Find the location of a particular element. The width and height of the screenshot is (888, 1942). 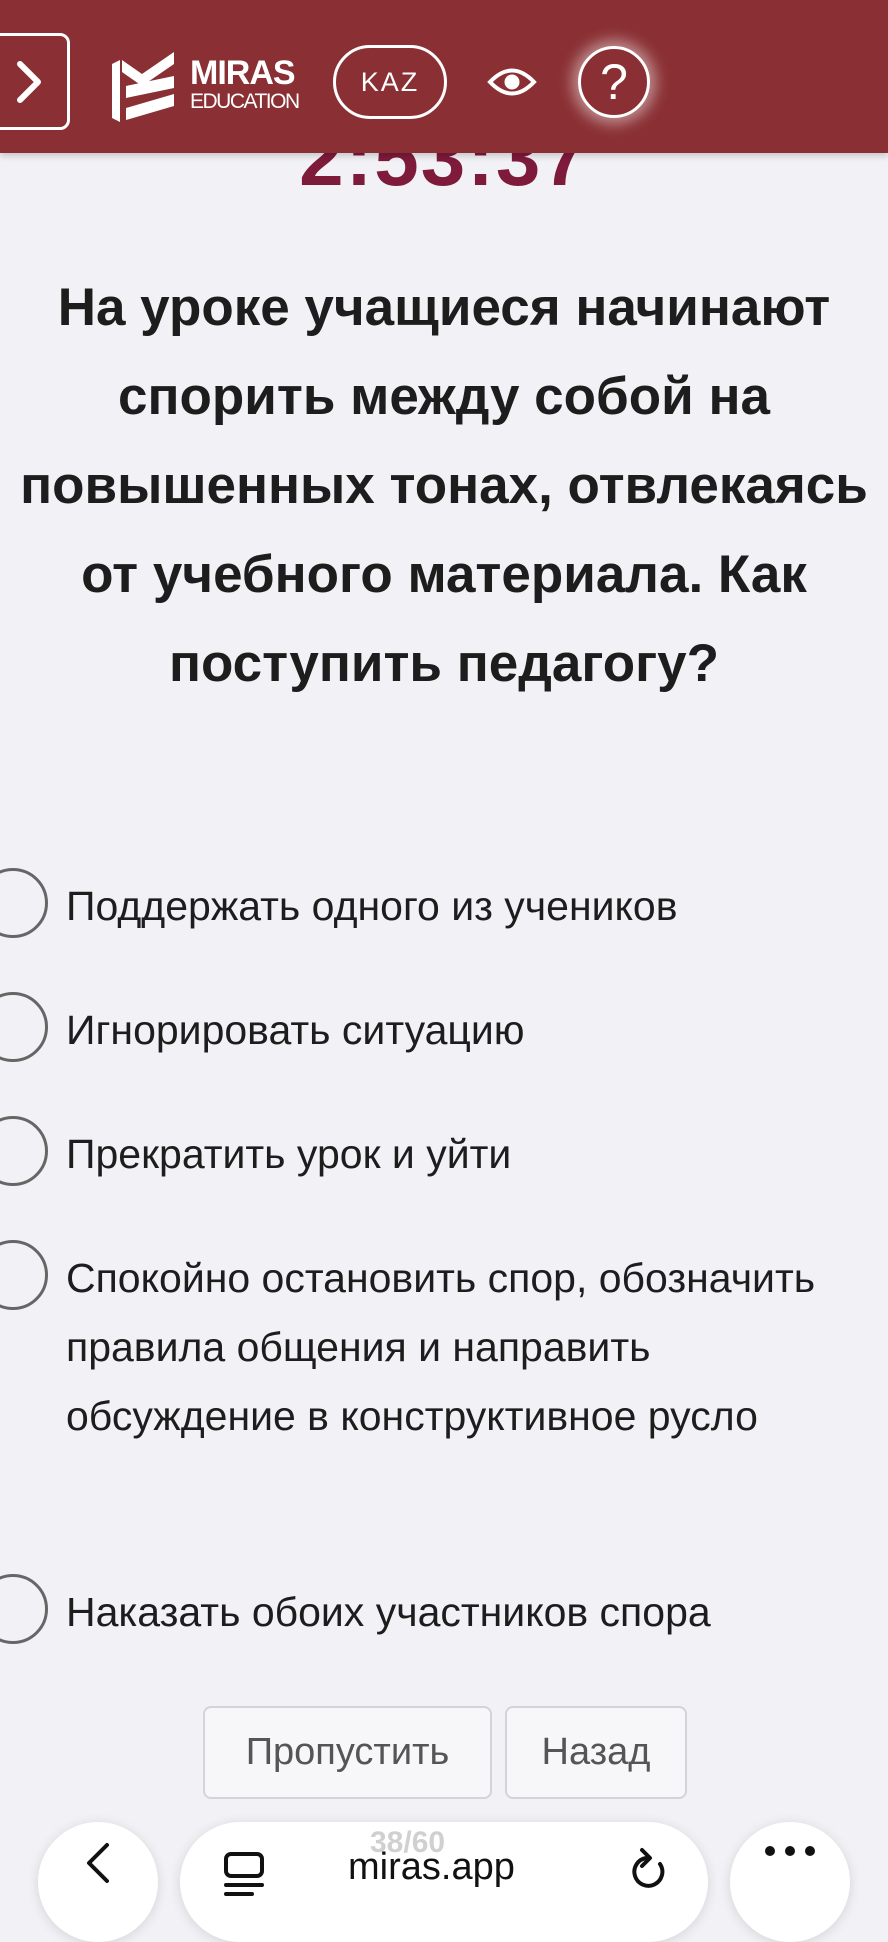

chevron-right-icon is located at coordinates (29, 81).